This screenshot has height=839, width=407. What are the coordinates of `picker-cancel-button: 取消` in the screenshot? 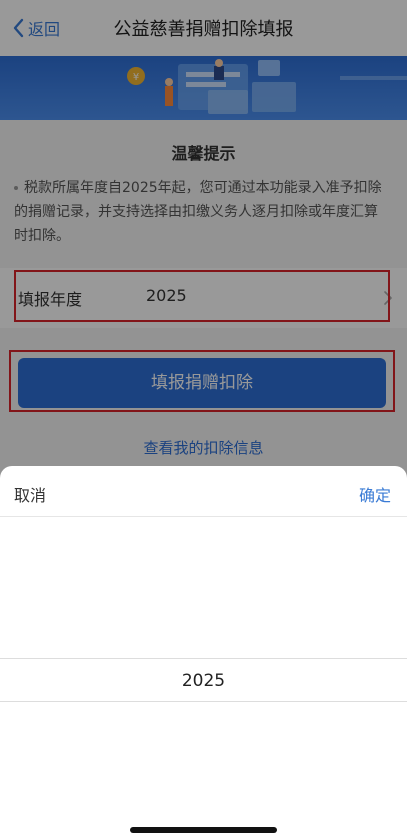 It's located at (30, 494).